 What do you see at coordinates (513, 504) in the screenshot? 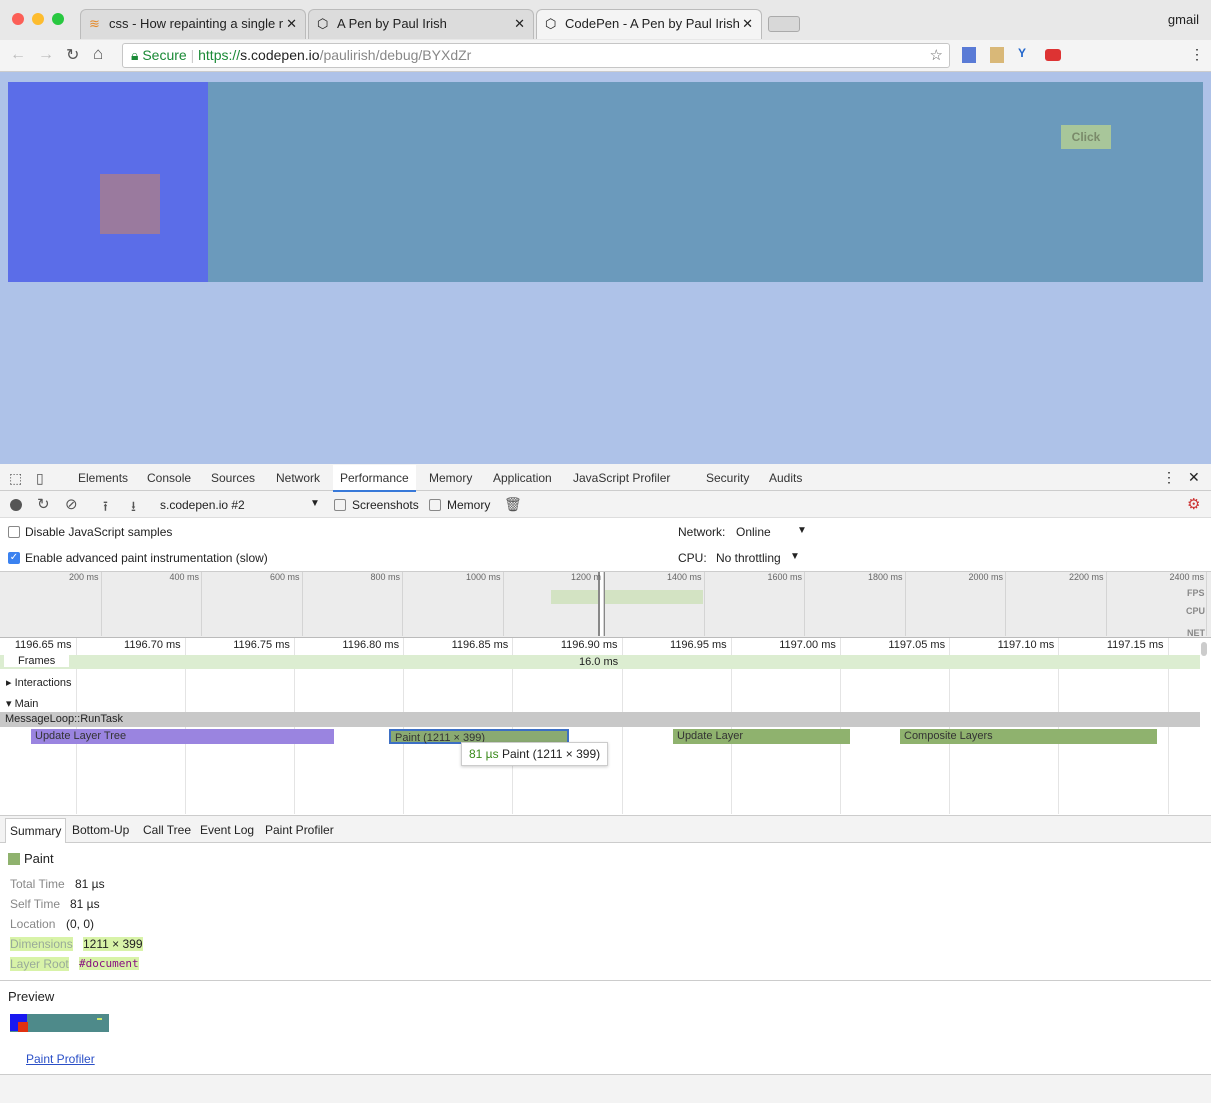
I see `trash-icon: 🗑︎` at bounding box center [513, 504].